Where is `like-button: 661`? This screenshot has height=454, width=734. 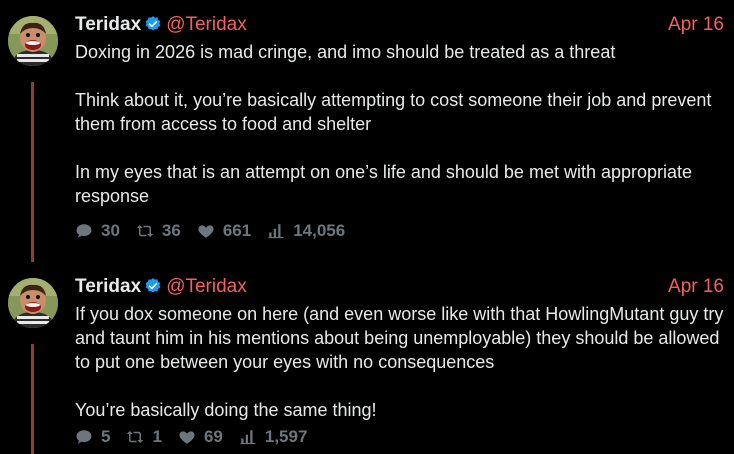
like-button: 661 is located at coordinates (224, 231).